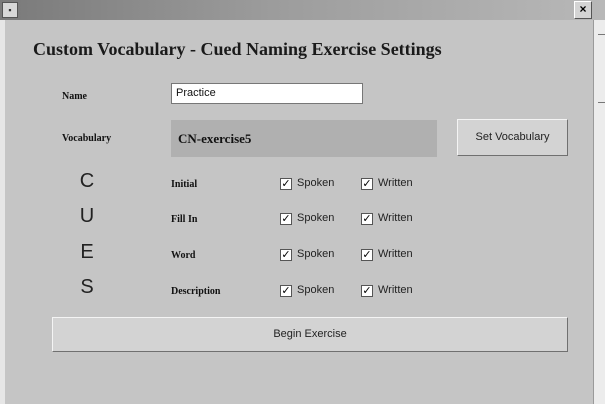  Describe the element at coordinates (302, 10) in the screenshot. I see `title-bar: ▪ ×` at that location.